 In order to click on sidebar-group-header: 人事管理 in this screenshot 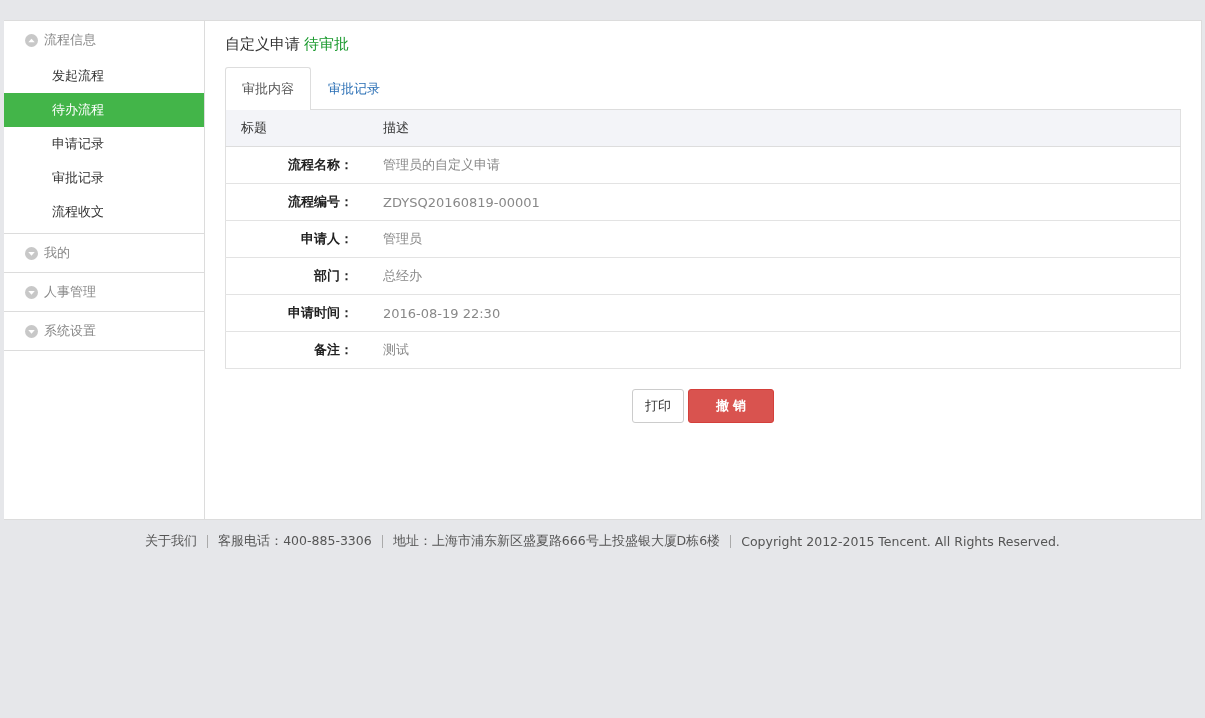, I will do `click(104, 292)`.